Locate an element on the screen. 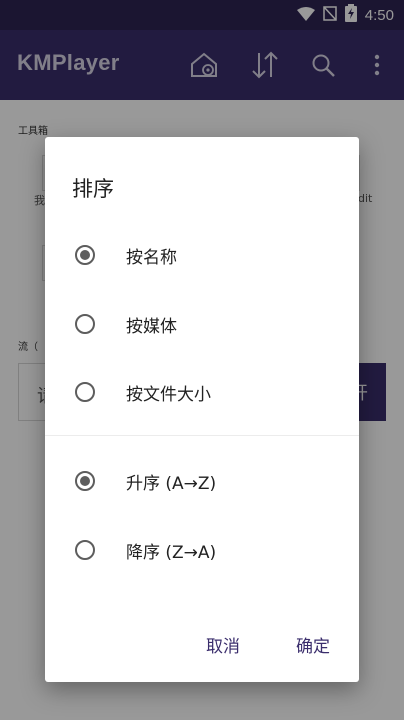  dialog-divider is located at coordinates (202, 435).